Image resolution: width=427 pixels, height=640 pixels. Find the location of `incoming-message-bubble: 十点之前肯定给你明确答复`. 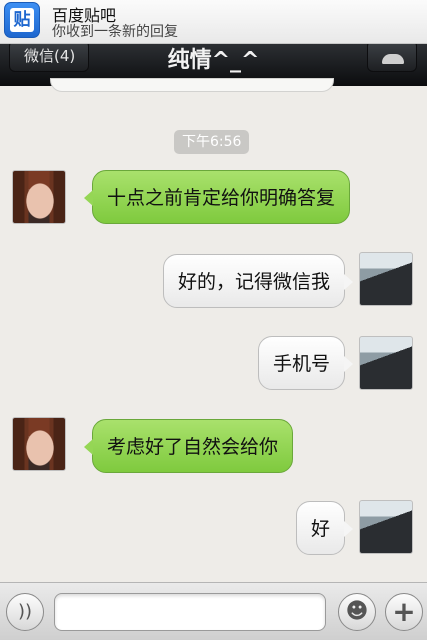

incoming-message-bubble: 十点之前肯定给你明确答复 is located at coordinates (217, 197).